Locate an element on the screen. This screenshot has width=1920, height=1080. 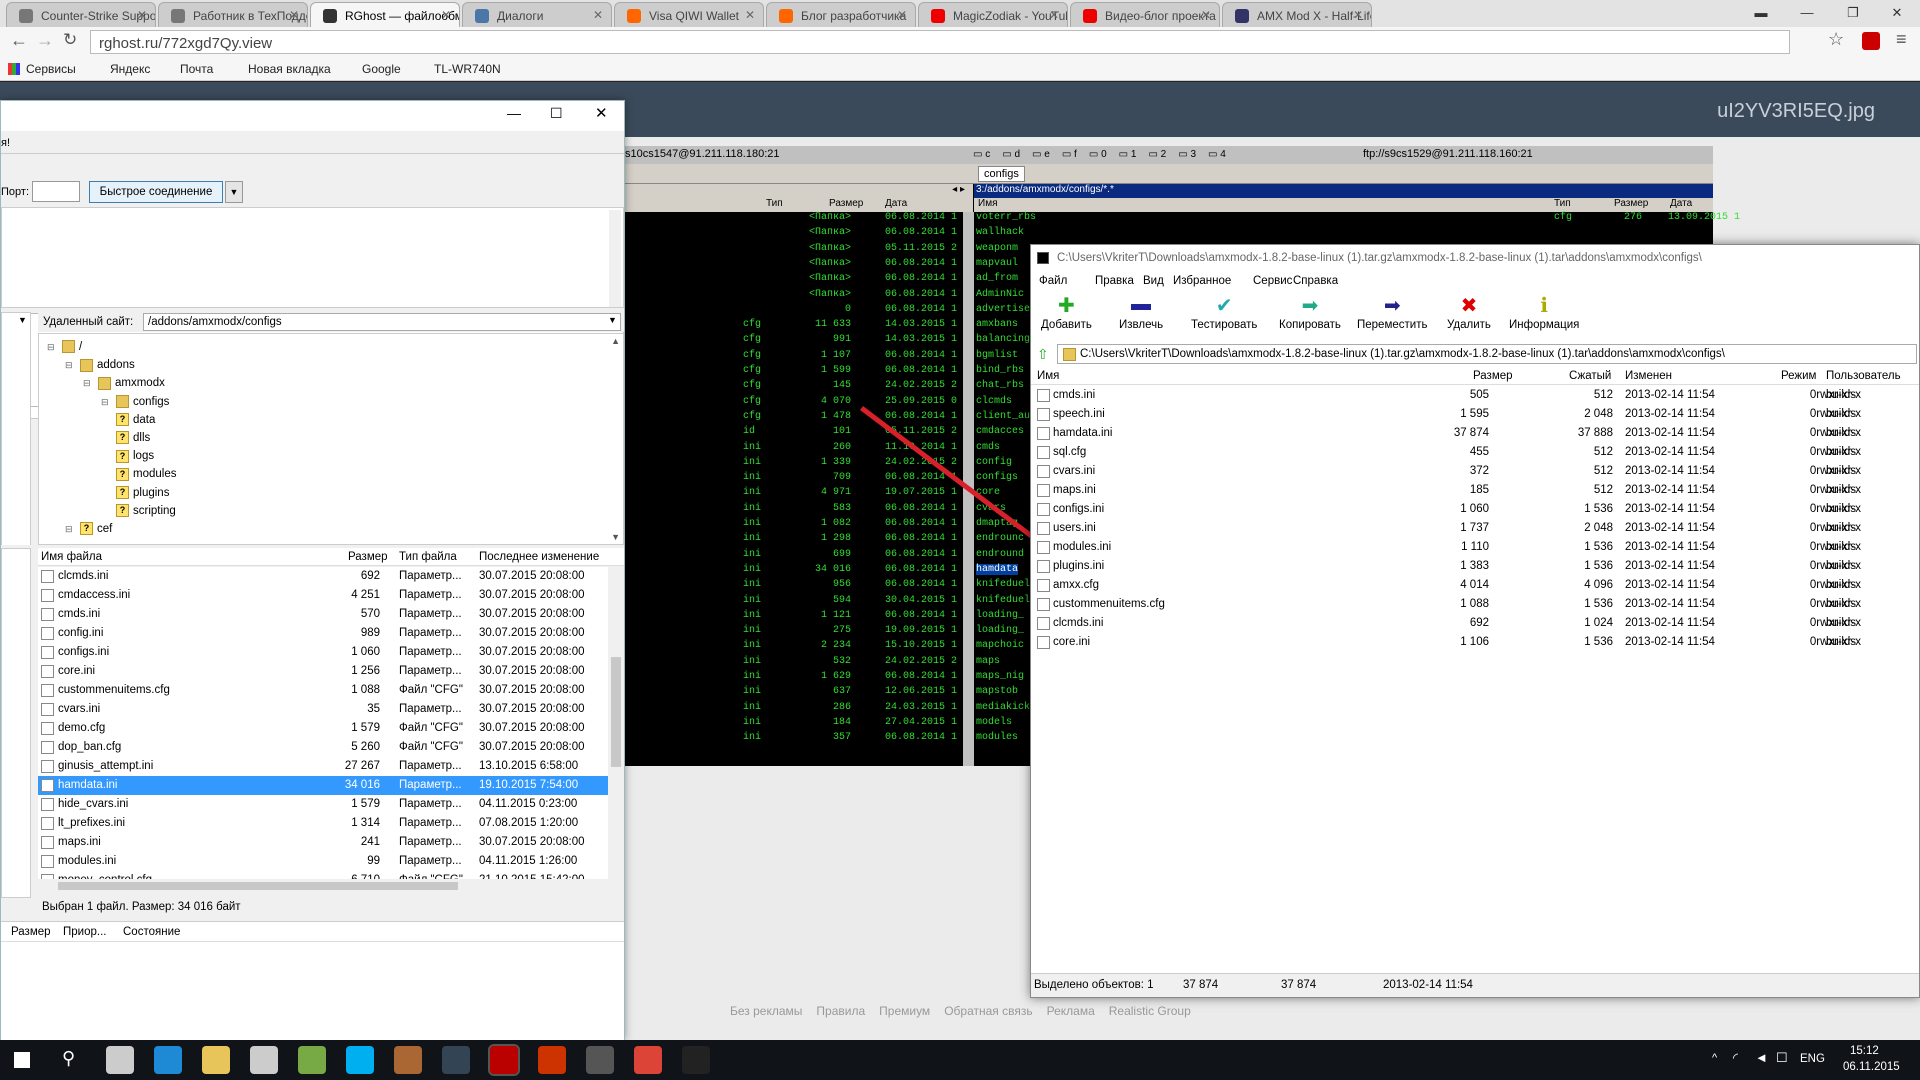
far-file-name: knifeduel is located at coordinates (1003, 584).